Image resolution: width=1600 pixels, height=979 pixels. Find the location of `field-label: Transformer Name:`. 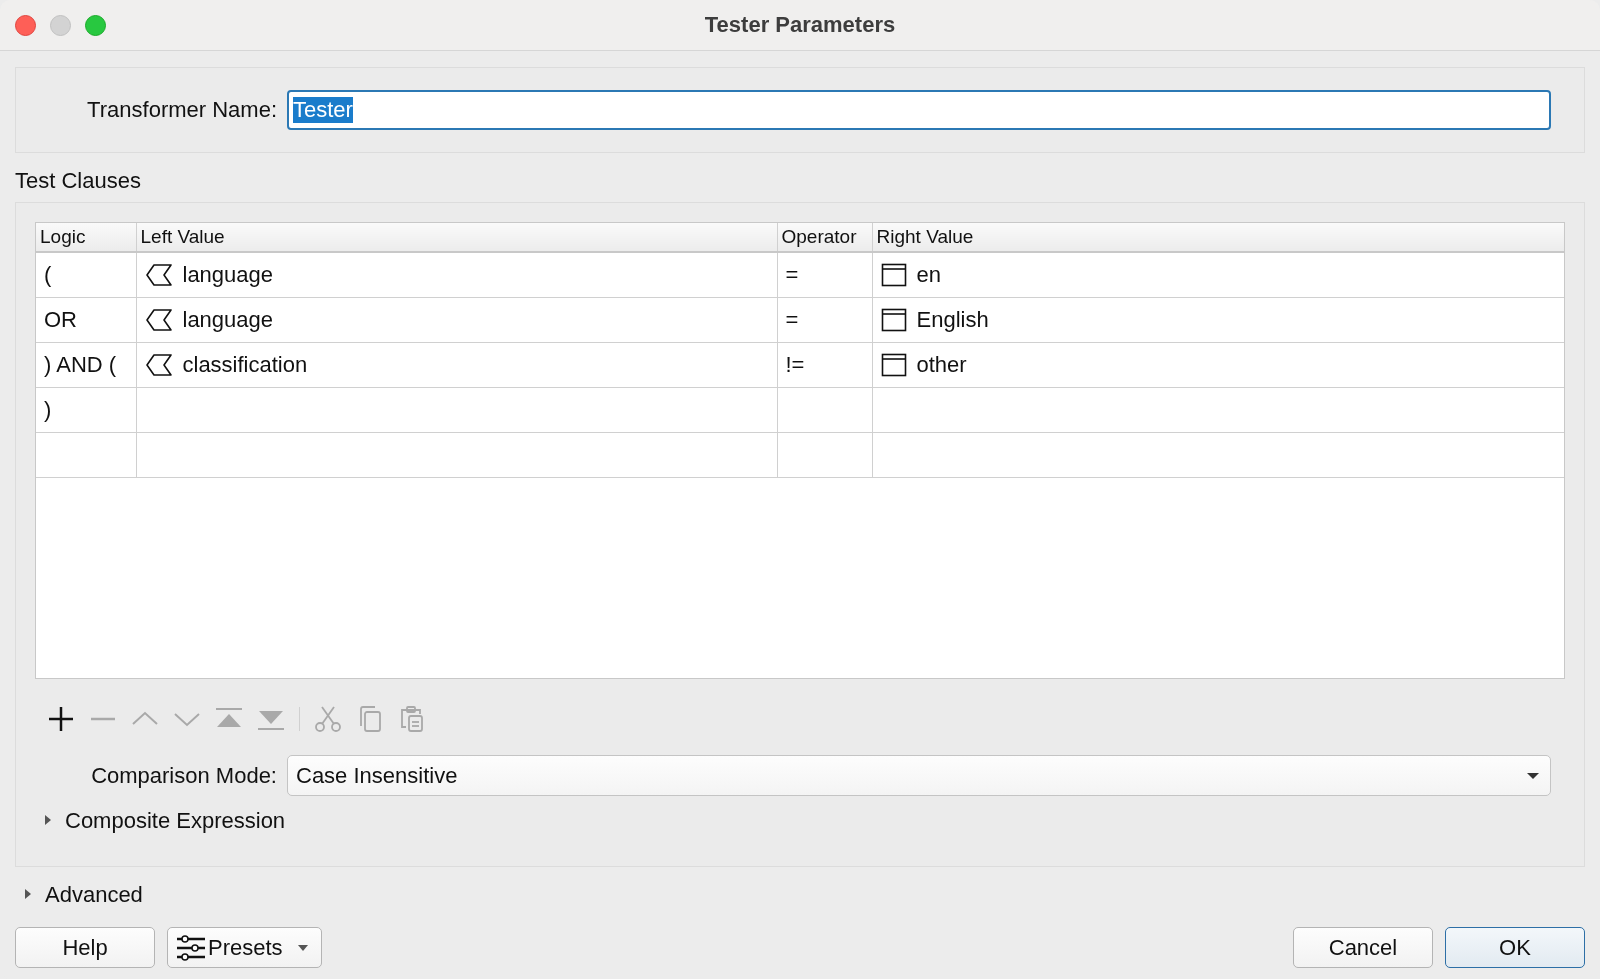

field-label: Transformer Name: is located at coordinates (182, 110).